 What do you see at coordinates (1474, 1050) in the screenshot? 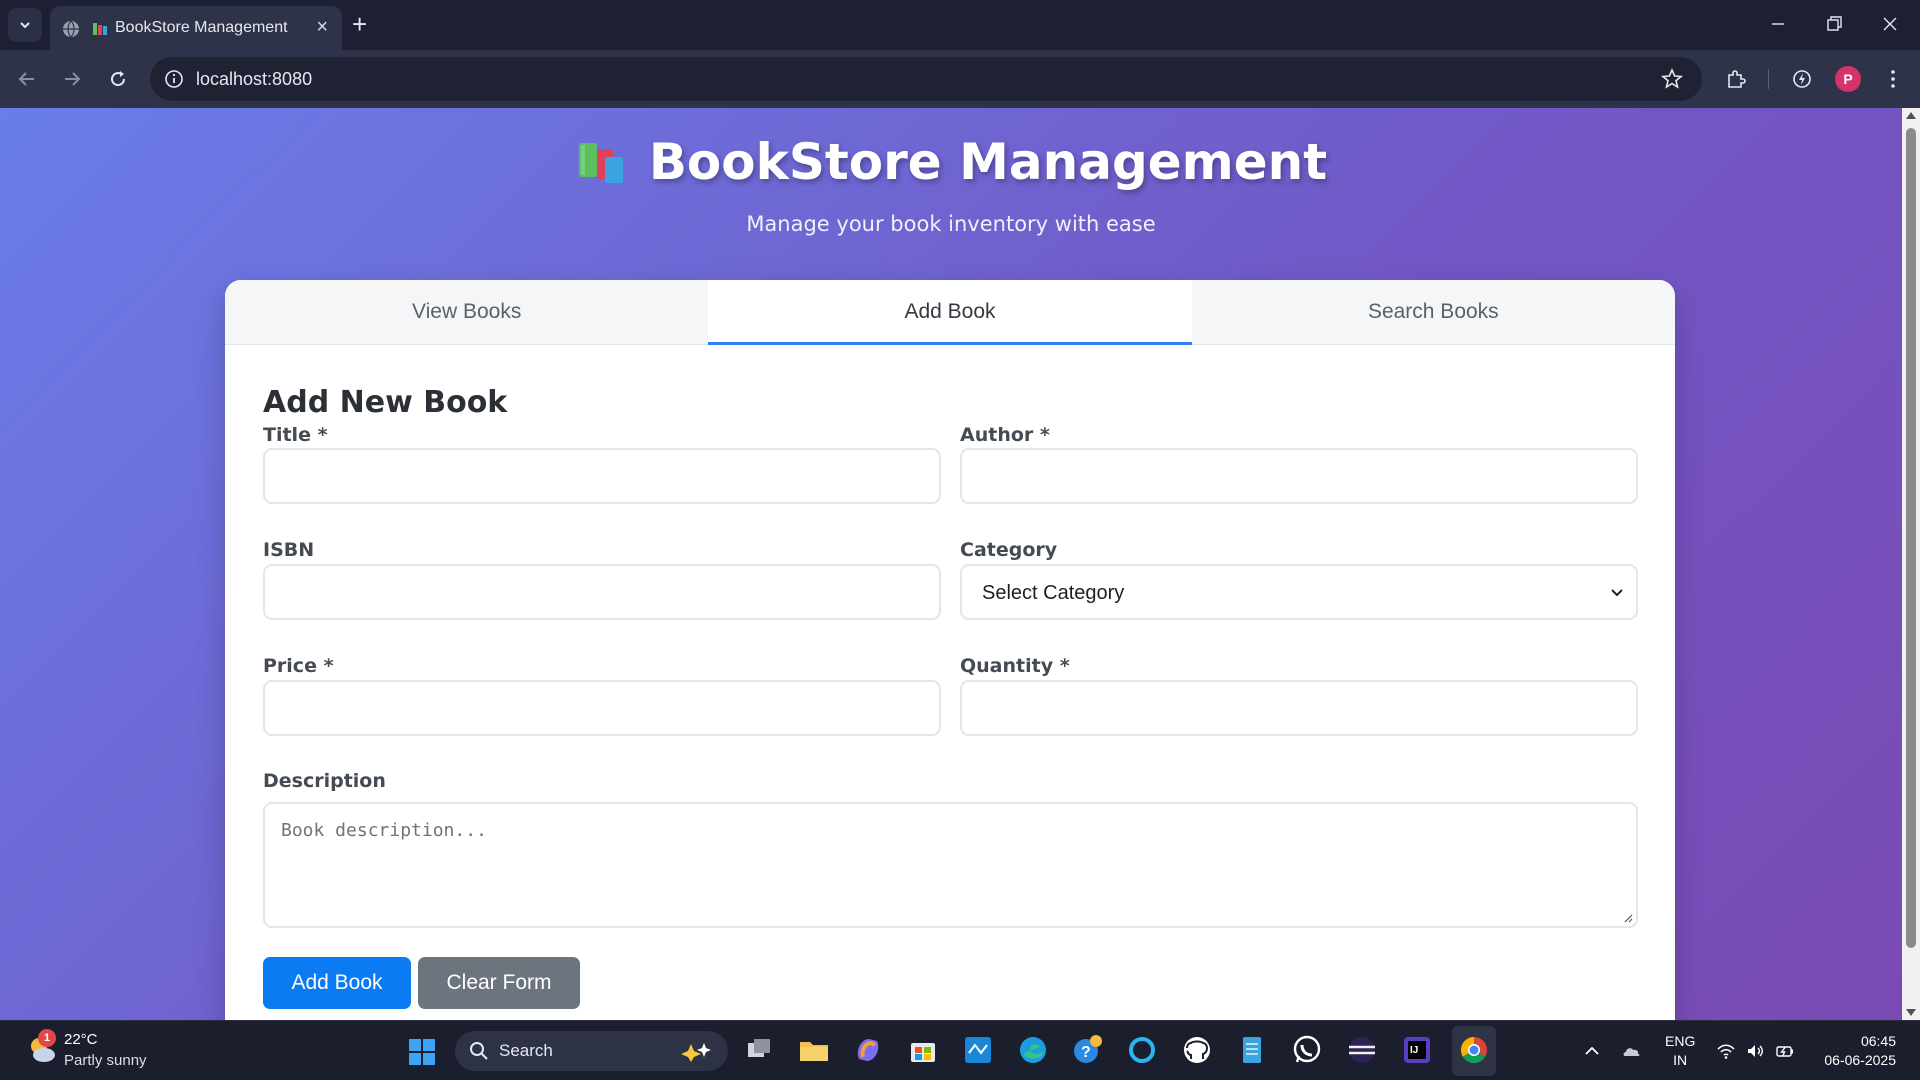
I see `chrome-browser-icon` at bounding box center [1474, 1050].